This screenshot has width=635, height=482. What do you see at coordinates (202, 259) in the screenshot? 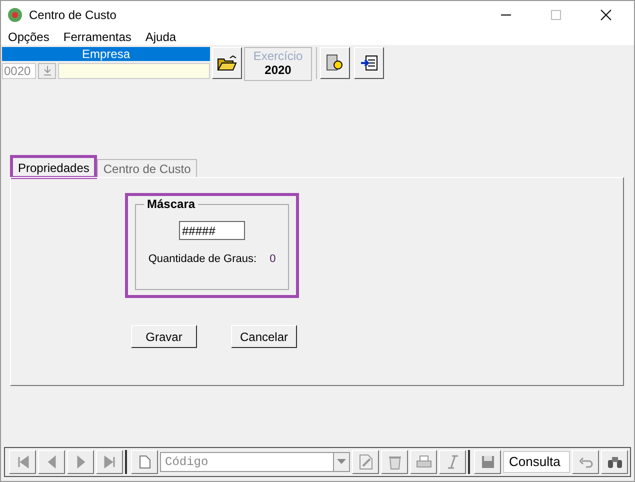
I see `graus-label: Quantidade de Graus:` at bounding box center [202, 259].